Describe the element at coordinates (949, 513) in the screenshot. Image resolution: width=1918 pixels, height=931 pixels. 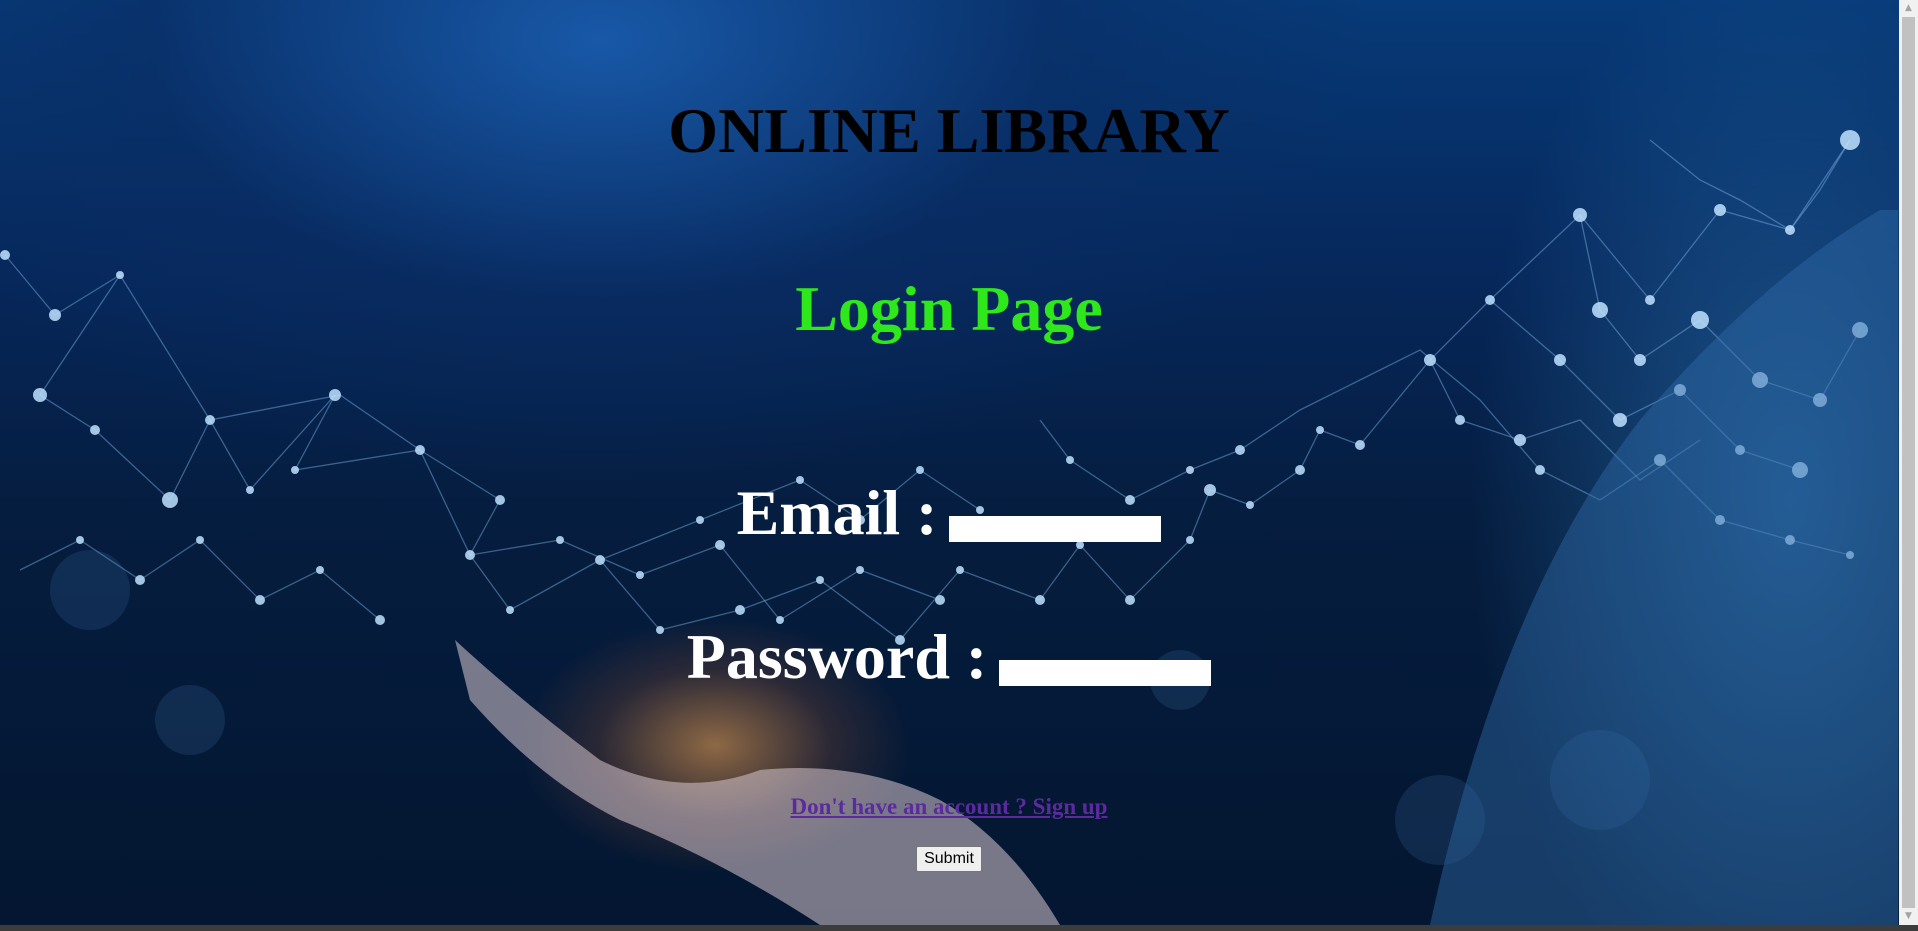
I see `email-row: Email :` at that location.